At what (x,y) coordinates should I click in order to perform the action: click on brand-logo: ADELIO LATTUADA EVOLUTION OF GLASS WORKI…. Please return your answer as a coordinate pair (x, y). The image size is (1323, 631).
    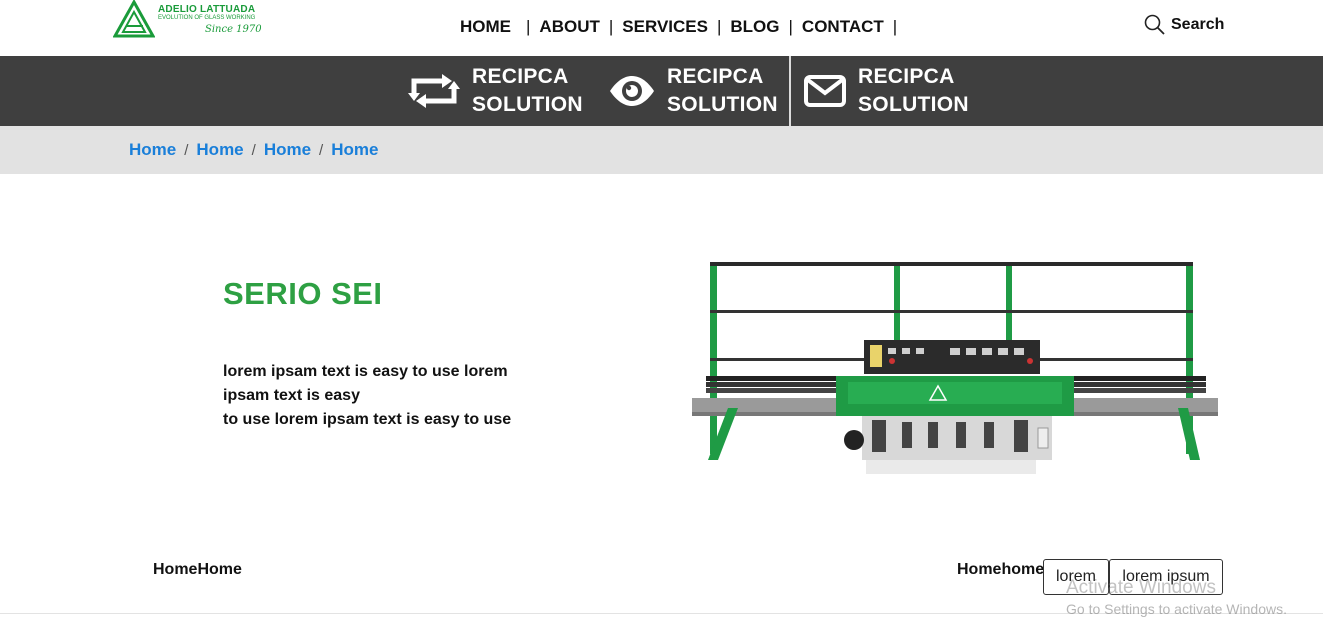
    Looking at the image, I should click on (193, 20).